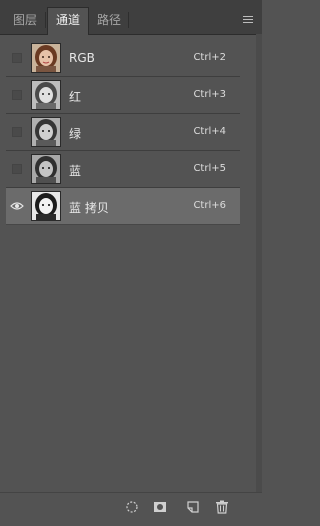 This screenshot has width=320, height=526. Describe the element at coordinates (222, 507) in the screenshot. I see `delete-icon` at that location.